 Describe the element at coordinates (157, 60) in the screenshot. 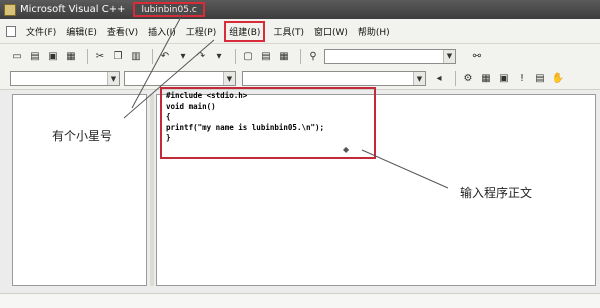

I see `star-pointer-line` at that location.